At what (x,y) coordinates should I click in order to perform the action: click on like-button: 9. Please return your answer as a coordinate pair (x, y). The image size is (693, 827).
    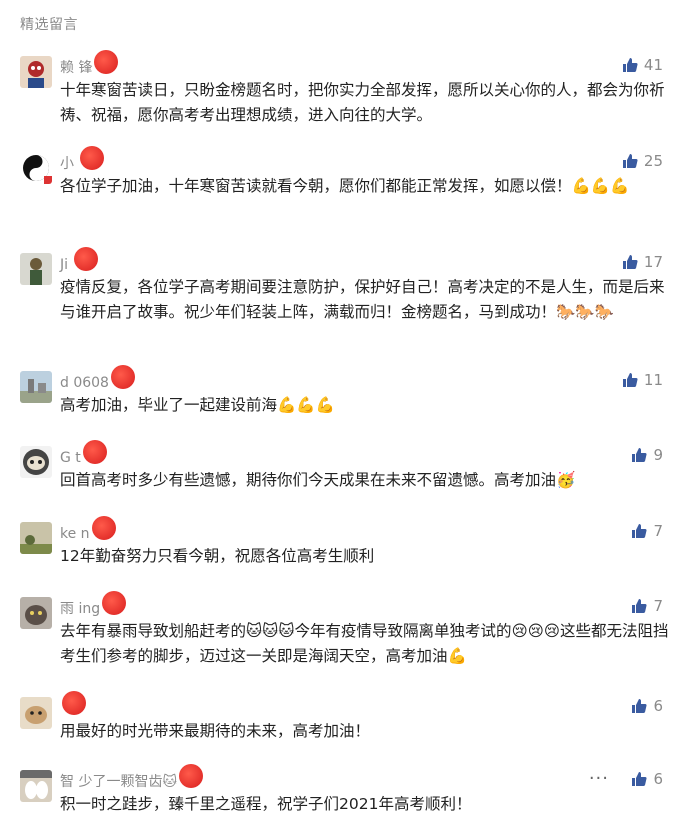
    Looking at the image, I should click on (647, 455).